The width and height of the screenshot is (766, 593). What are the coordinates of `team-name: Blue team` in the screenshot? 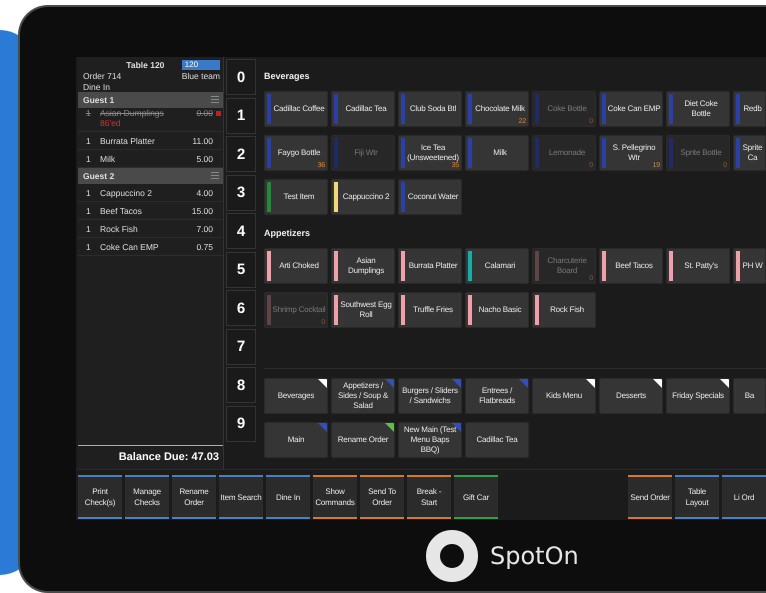 It's located at (201, 76).